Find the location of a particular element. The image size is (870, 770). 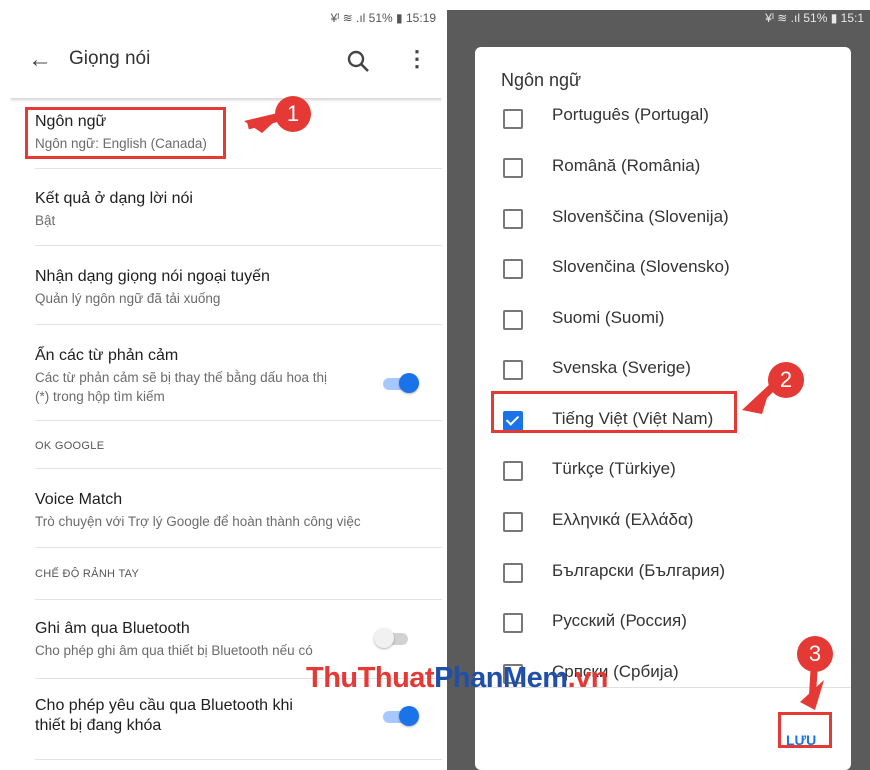

annotation-badge-2: 2 is located at coordinates (786, 380).